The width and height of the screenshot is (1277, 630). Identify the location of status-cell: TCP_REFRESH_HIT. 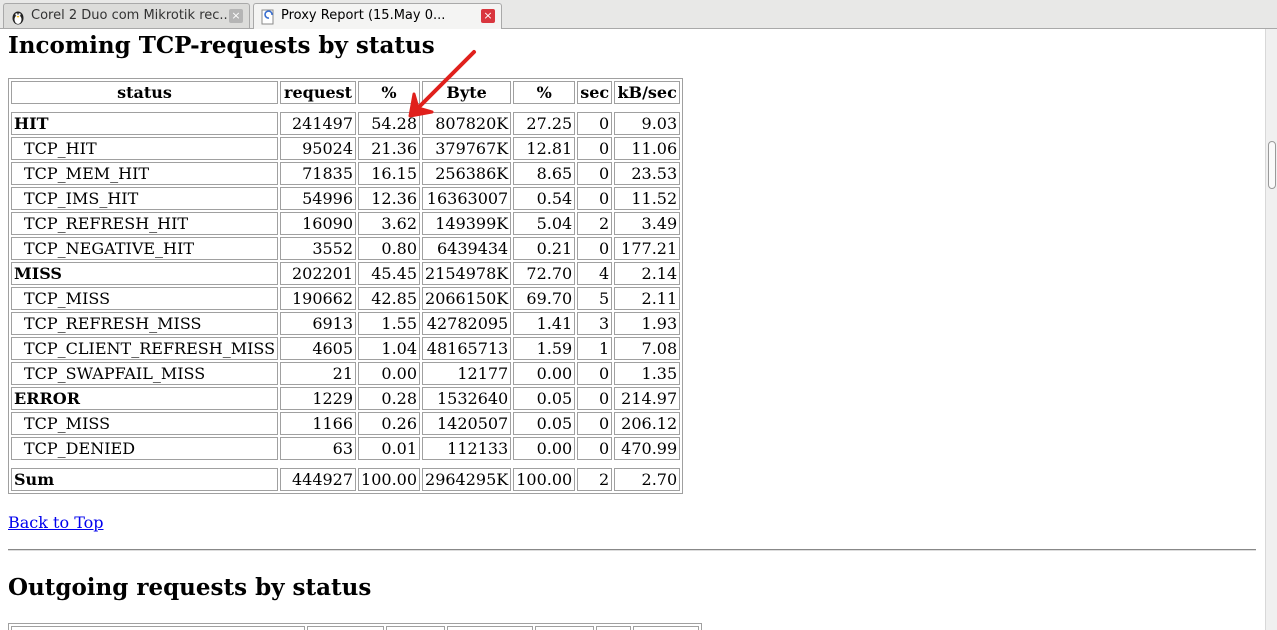
(145, 223).